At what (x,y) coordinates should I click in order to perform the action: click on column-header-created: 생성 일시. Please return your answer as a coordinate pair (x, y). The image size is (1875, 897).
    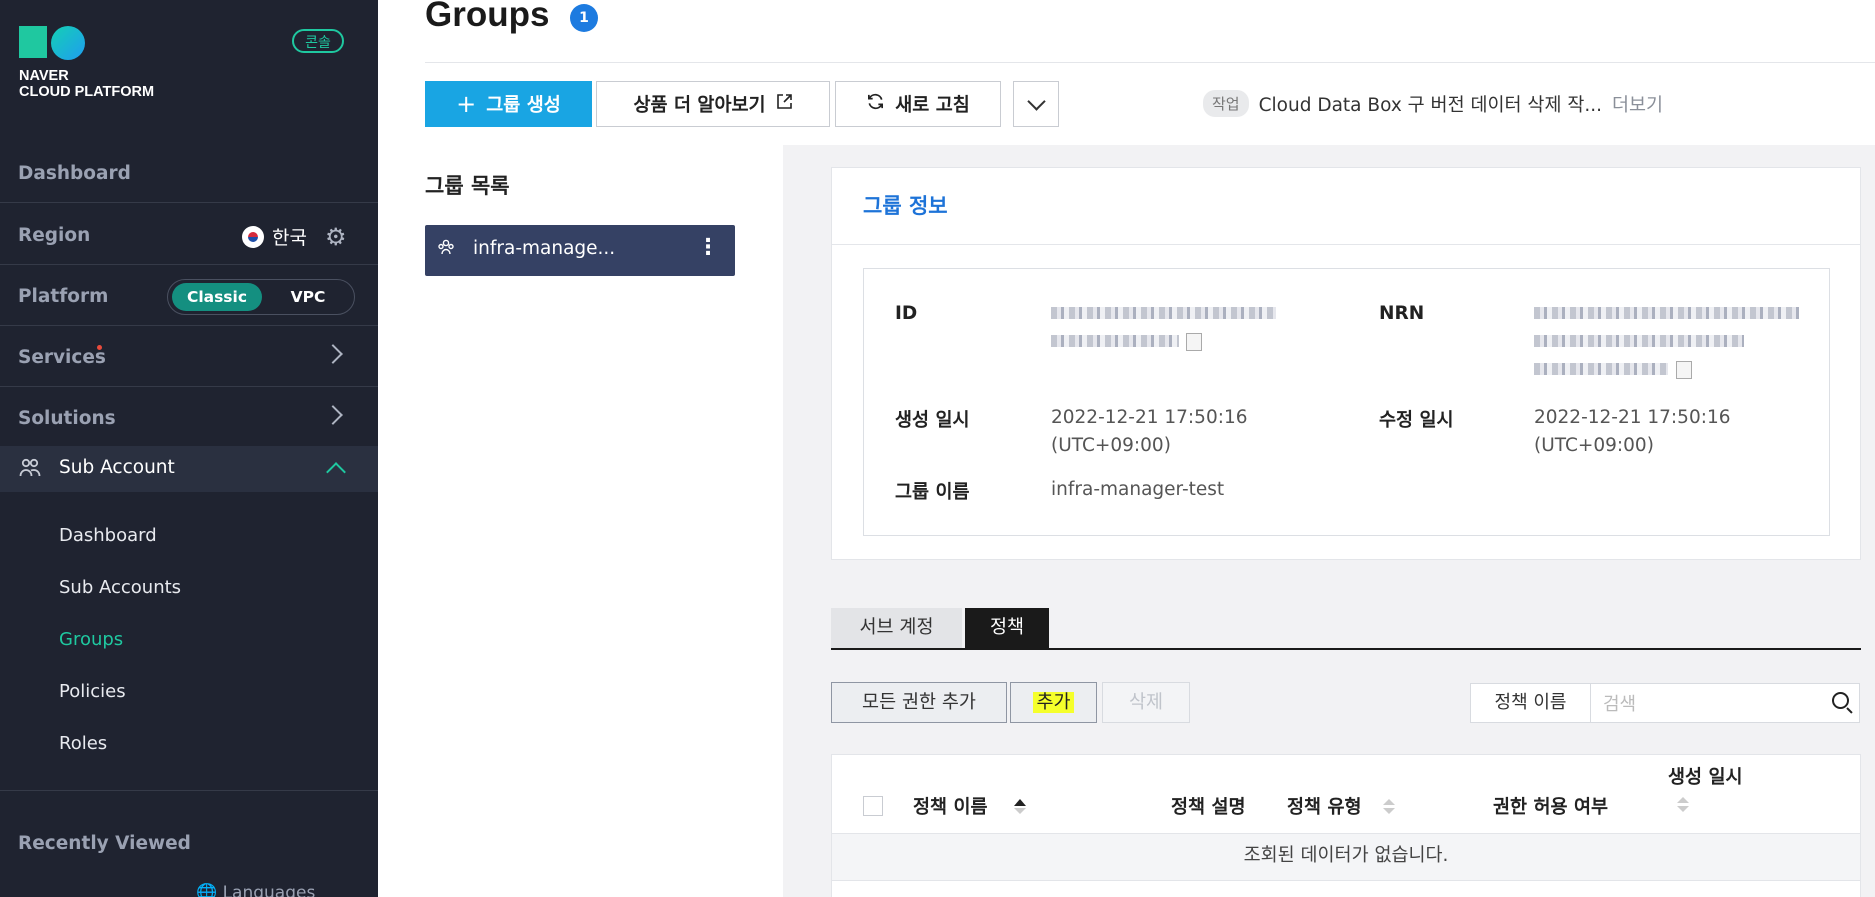
    Looking at the image, I should click on (1705, 776).